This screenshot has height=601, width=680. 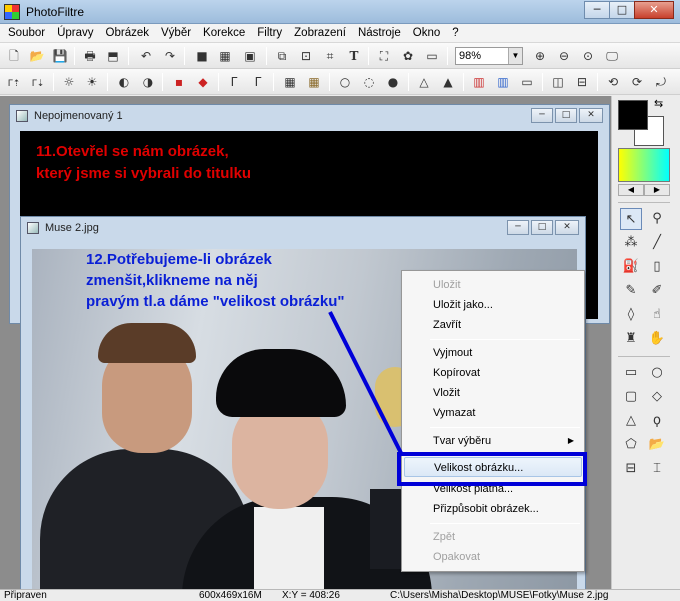 What do you see at coordinates (657, 421) in the screenshot?
I see `lasso-shape: ϙ` at bounding box center [657, 421].